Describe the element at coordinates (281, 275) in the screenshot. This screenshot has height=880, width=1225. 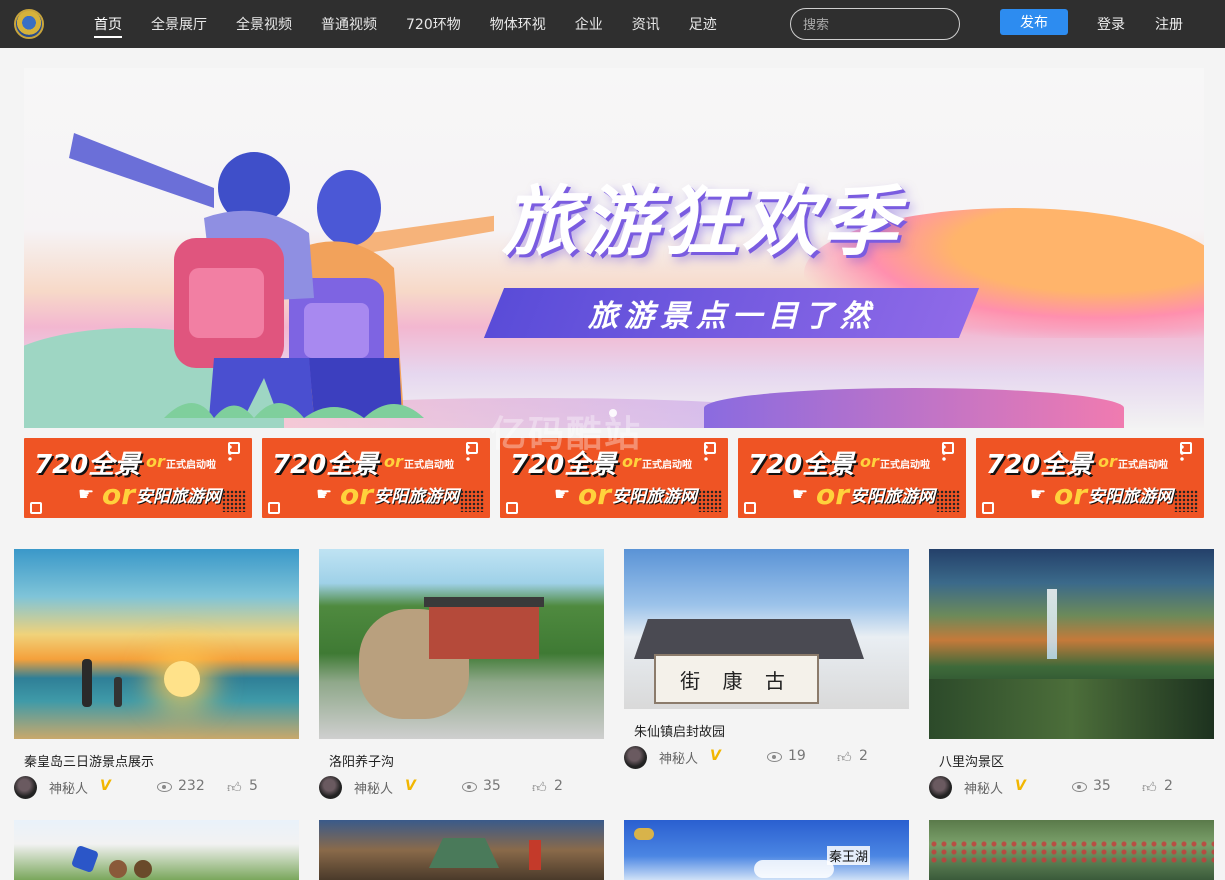
I see `travel-couple-illustration` at that location.